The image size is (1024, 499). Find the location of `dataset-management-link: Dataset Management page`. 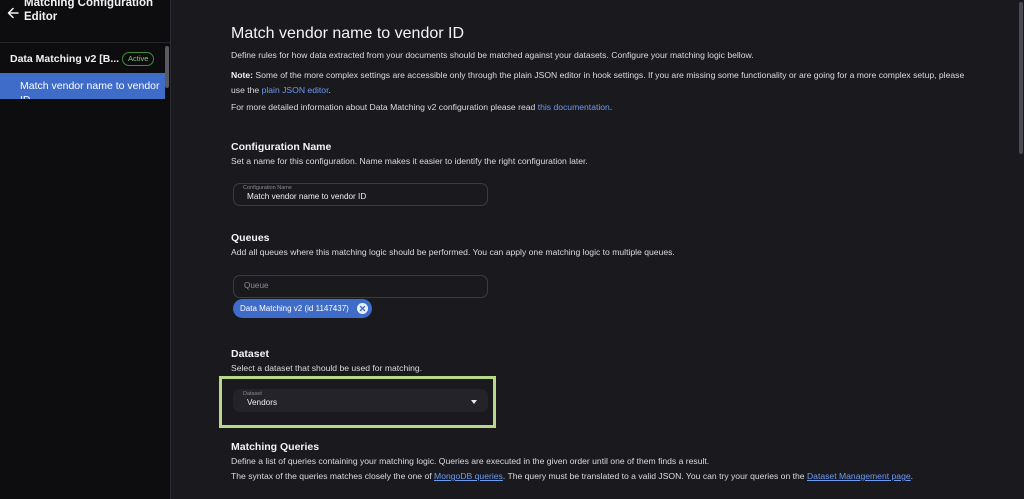

dataset-management-link: Dataset Management page is located at coordinates (859, 476).